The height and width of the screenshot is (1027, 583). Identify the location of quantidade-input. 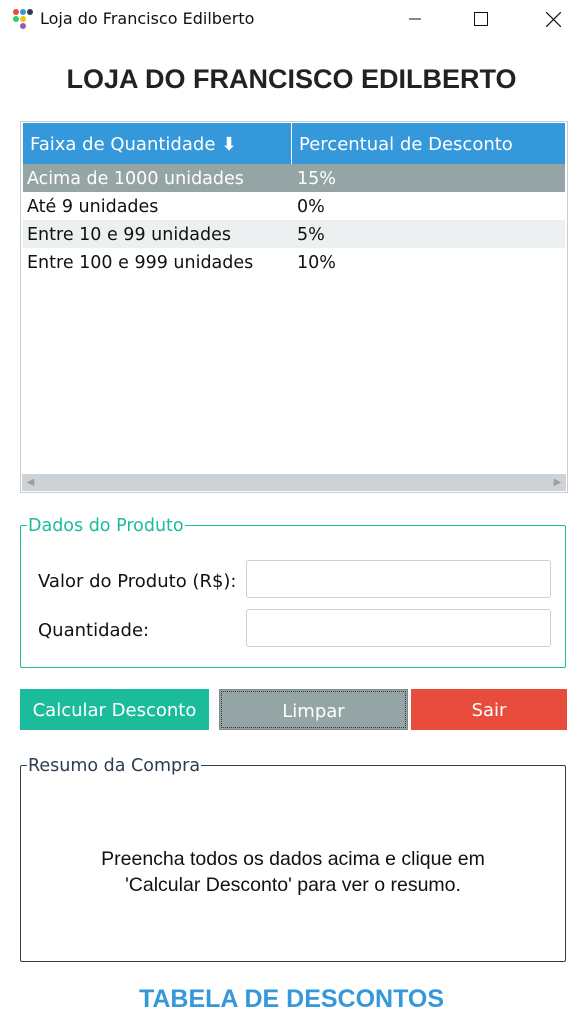
(398, 628).